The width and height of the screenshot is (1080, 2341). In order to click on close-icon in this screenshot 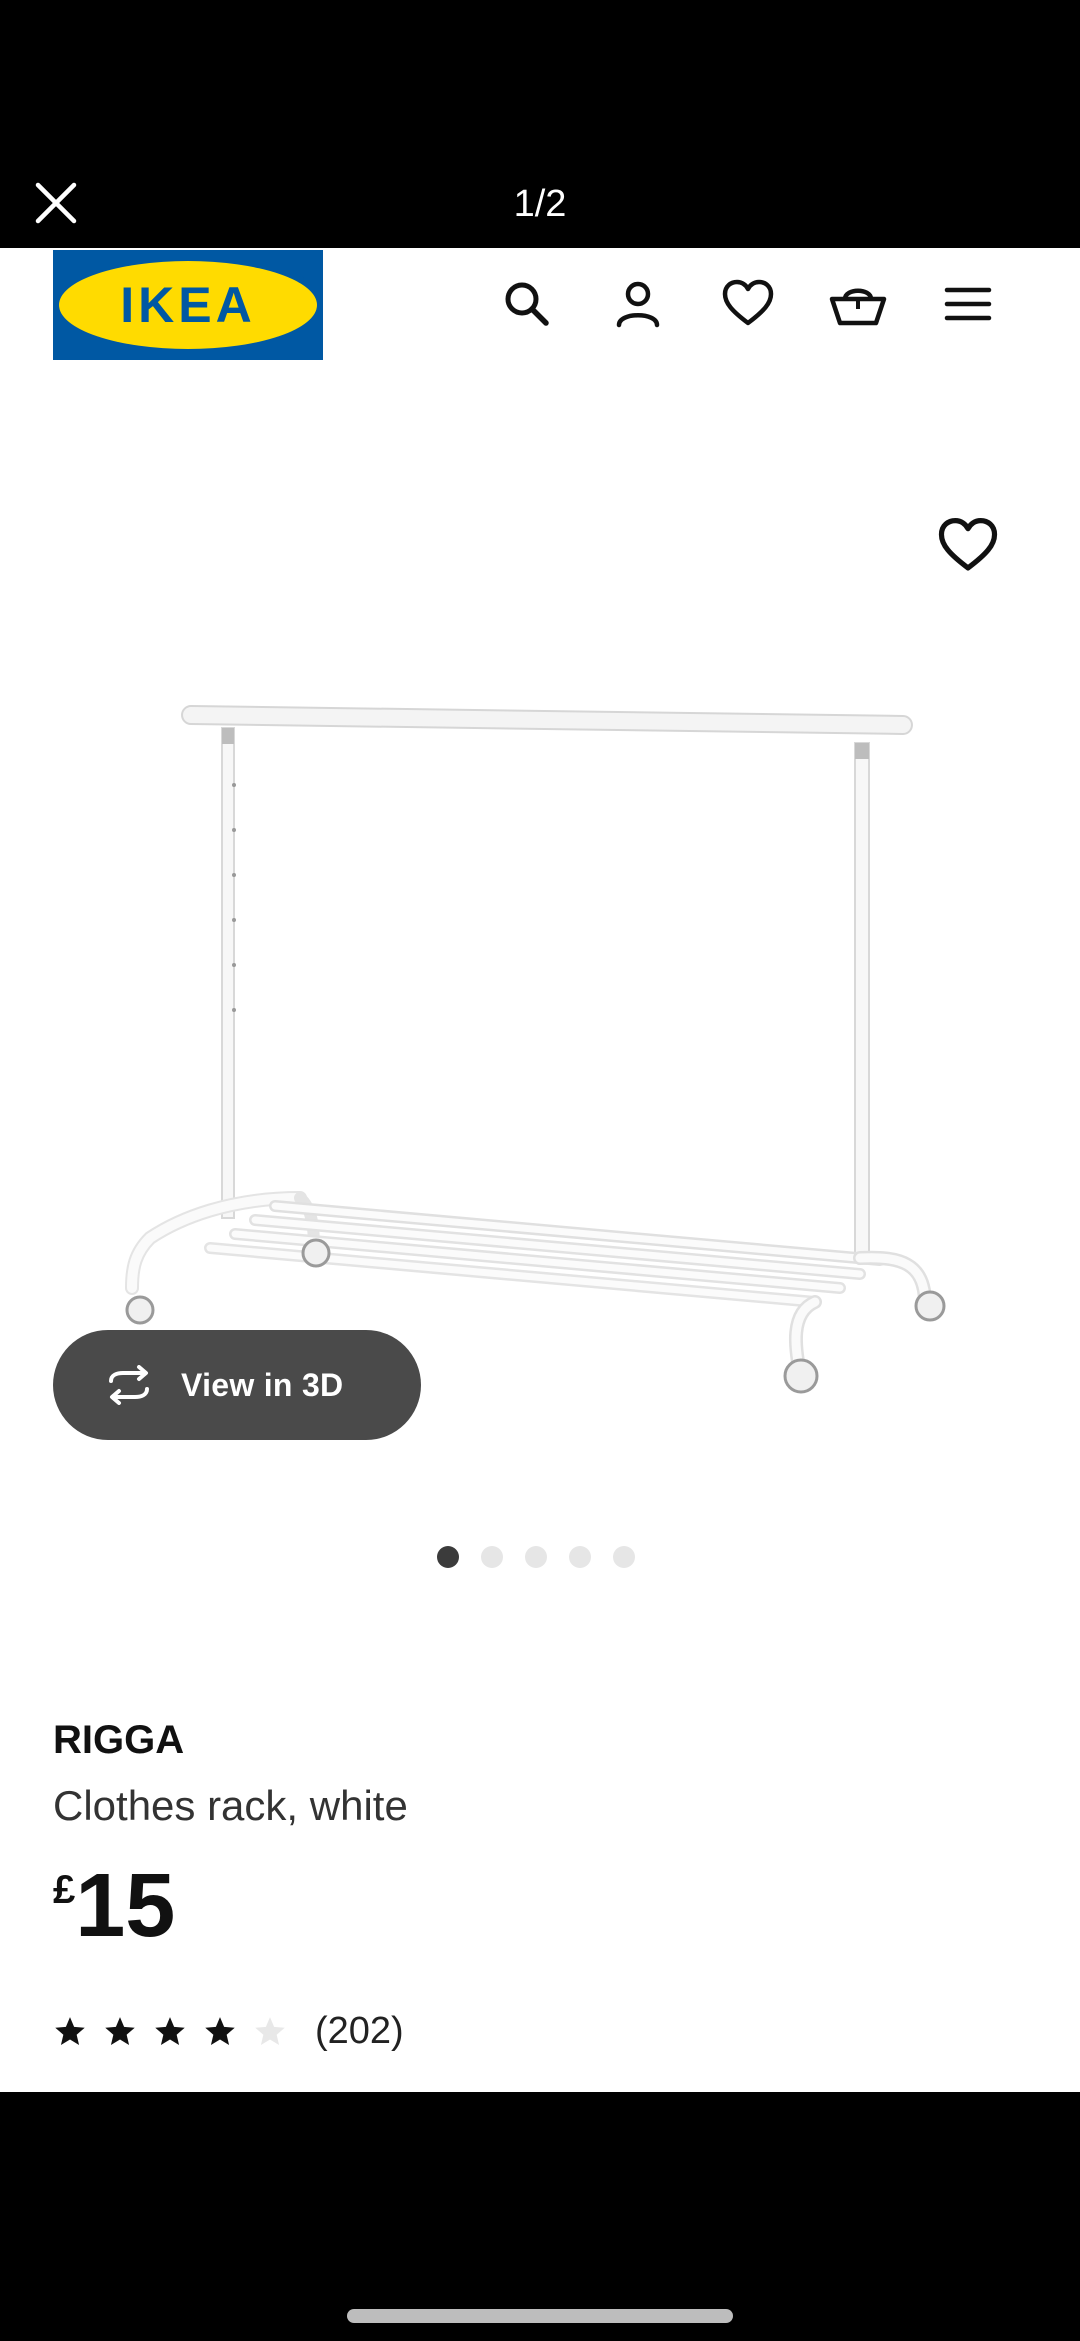, I will do `click(56, 203)`.